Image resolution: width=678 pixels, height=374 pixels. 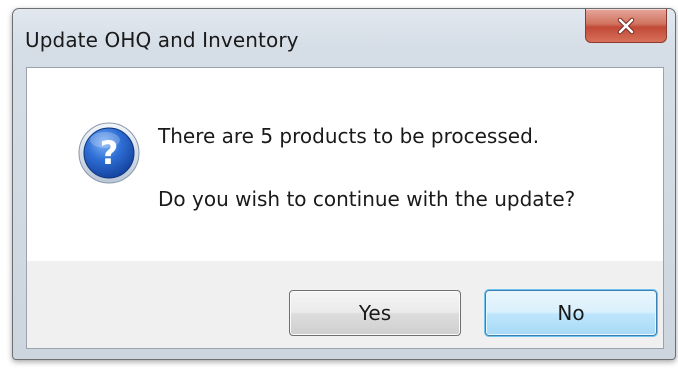 I want to click on window-title: Update OHQ and Inventory, so click(x=162, y=40).